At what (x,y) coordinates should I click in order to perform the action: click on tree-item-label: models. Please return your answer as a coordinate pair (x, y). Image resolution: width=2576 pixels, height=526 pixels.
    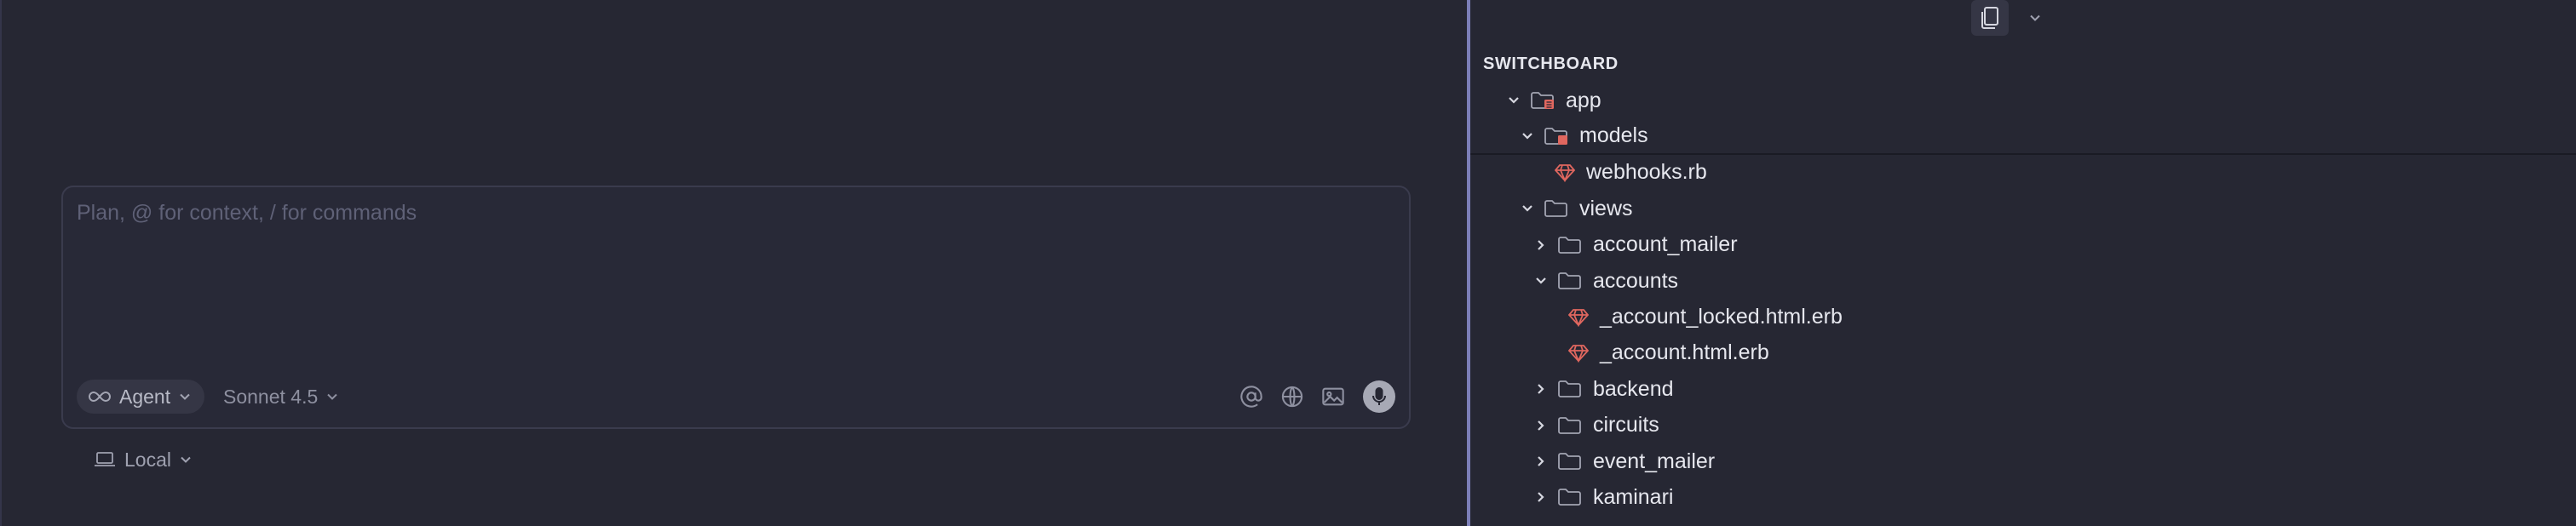
    Looking at the image, I should click on (1613, 135).